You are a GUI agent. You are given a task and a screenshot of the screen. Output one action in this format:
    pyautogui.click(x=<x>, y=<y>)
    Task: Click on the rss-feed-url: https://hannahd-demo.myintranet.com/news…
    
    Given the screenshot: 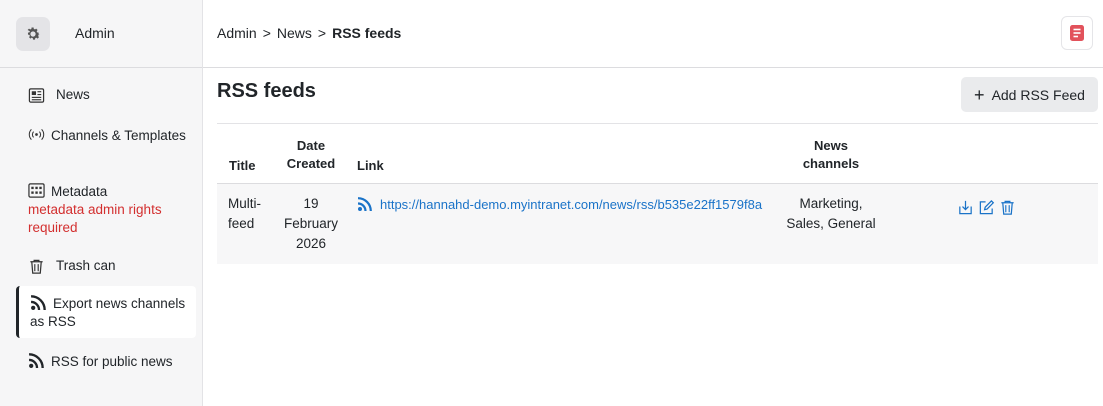 What is the action you would take?
    pyautogui.click(x=571, y=204)
    